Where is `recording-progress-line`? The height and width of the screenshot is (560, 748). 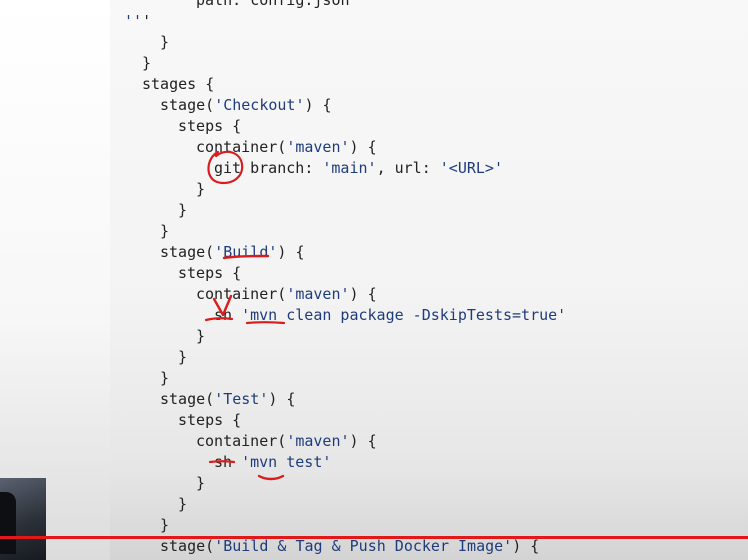 recording-progress-line is located at coordinates (374, 537).